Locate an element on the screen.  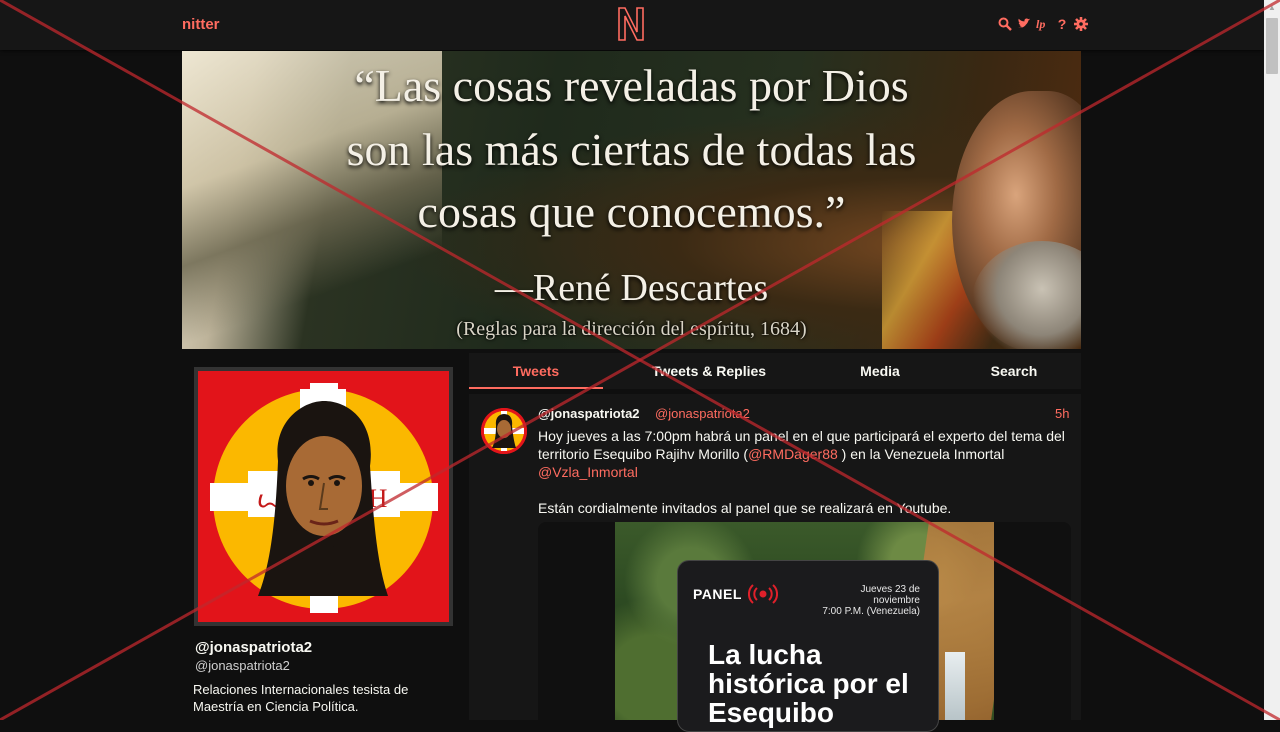
avatar: Ω ꙍ Н is located at coordinates (323, 496).